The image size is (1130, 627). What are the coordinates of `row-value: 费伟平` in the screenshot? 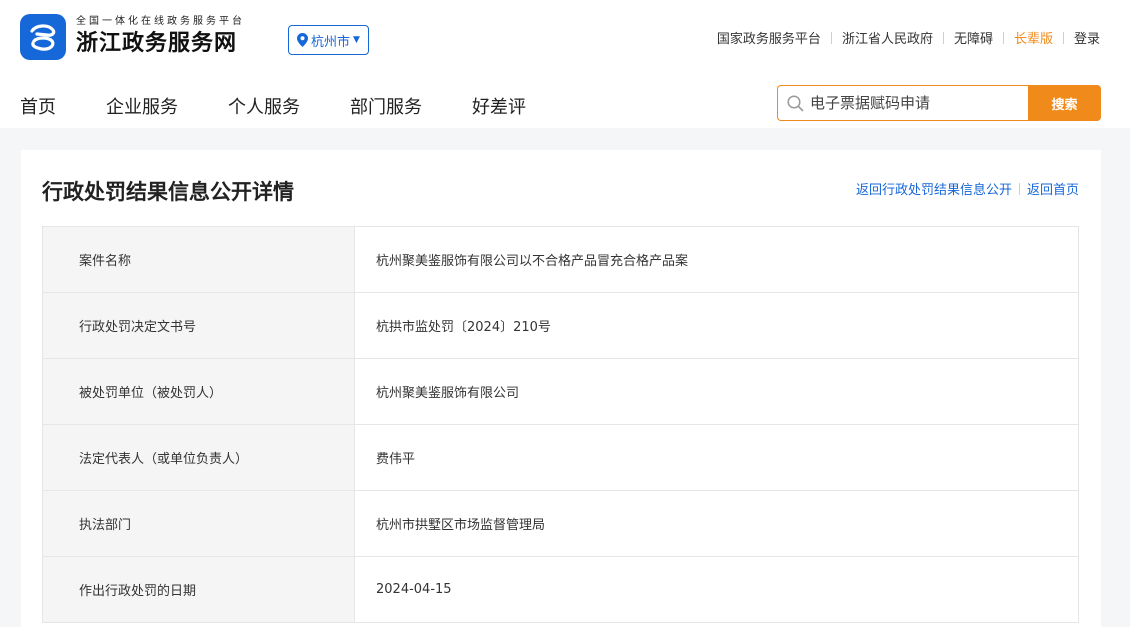 It's located at (716, 457).